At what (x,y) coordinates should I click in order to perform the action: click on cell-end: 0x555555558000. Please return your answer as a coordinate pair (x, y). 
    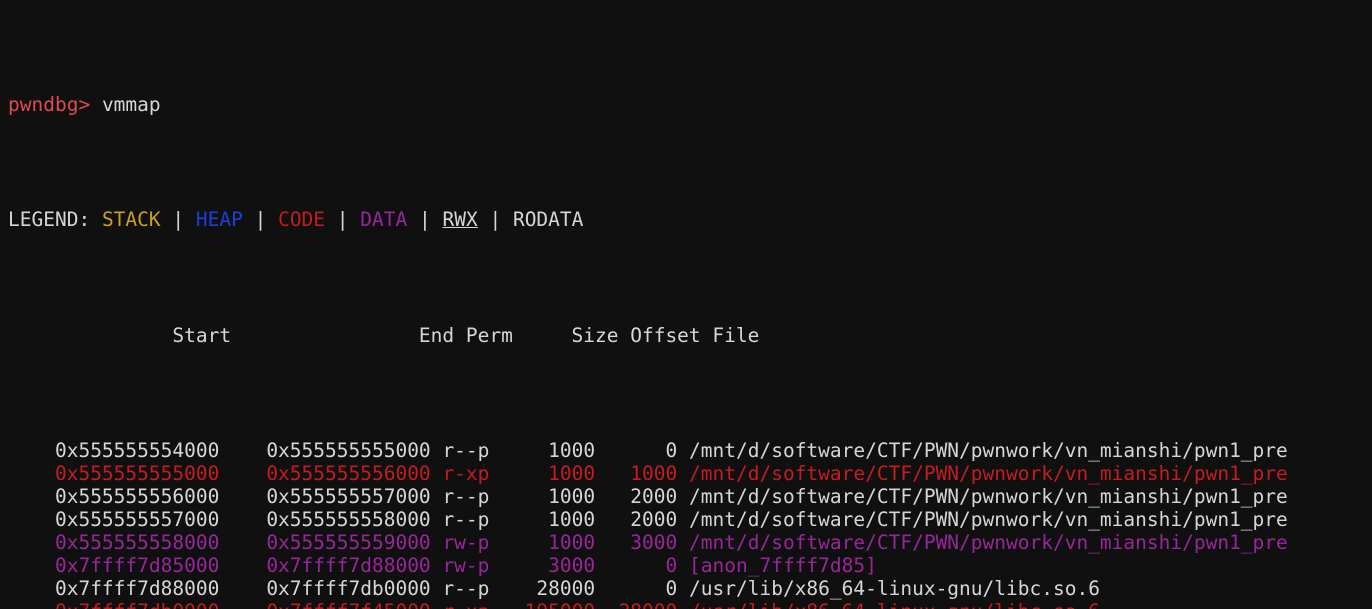
    Looking at the image, I should click on (348, 520).